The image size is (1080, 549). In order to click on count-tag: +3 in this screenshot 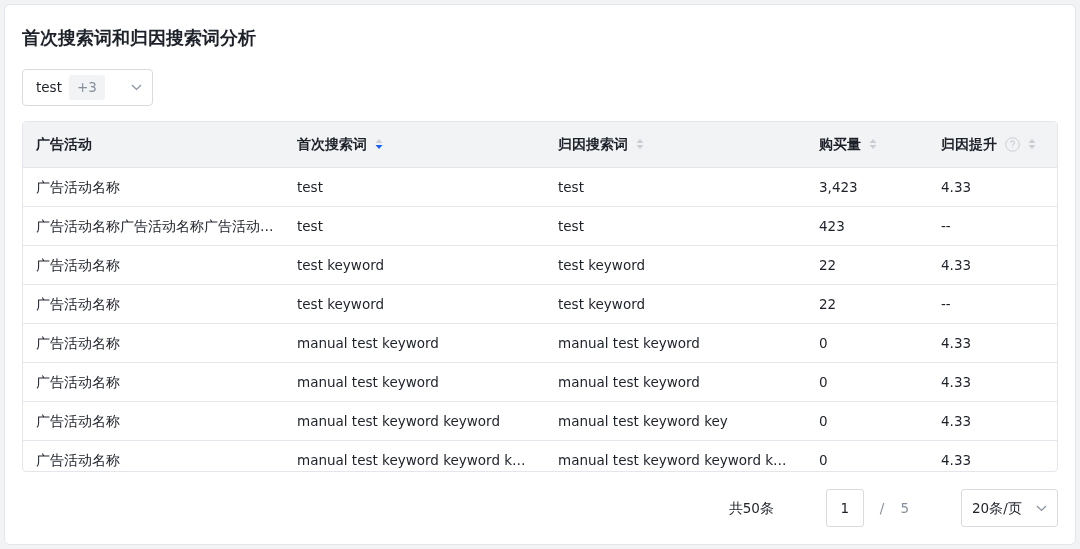, I will do `click(86, 87)`.